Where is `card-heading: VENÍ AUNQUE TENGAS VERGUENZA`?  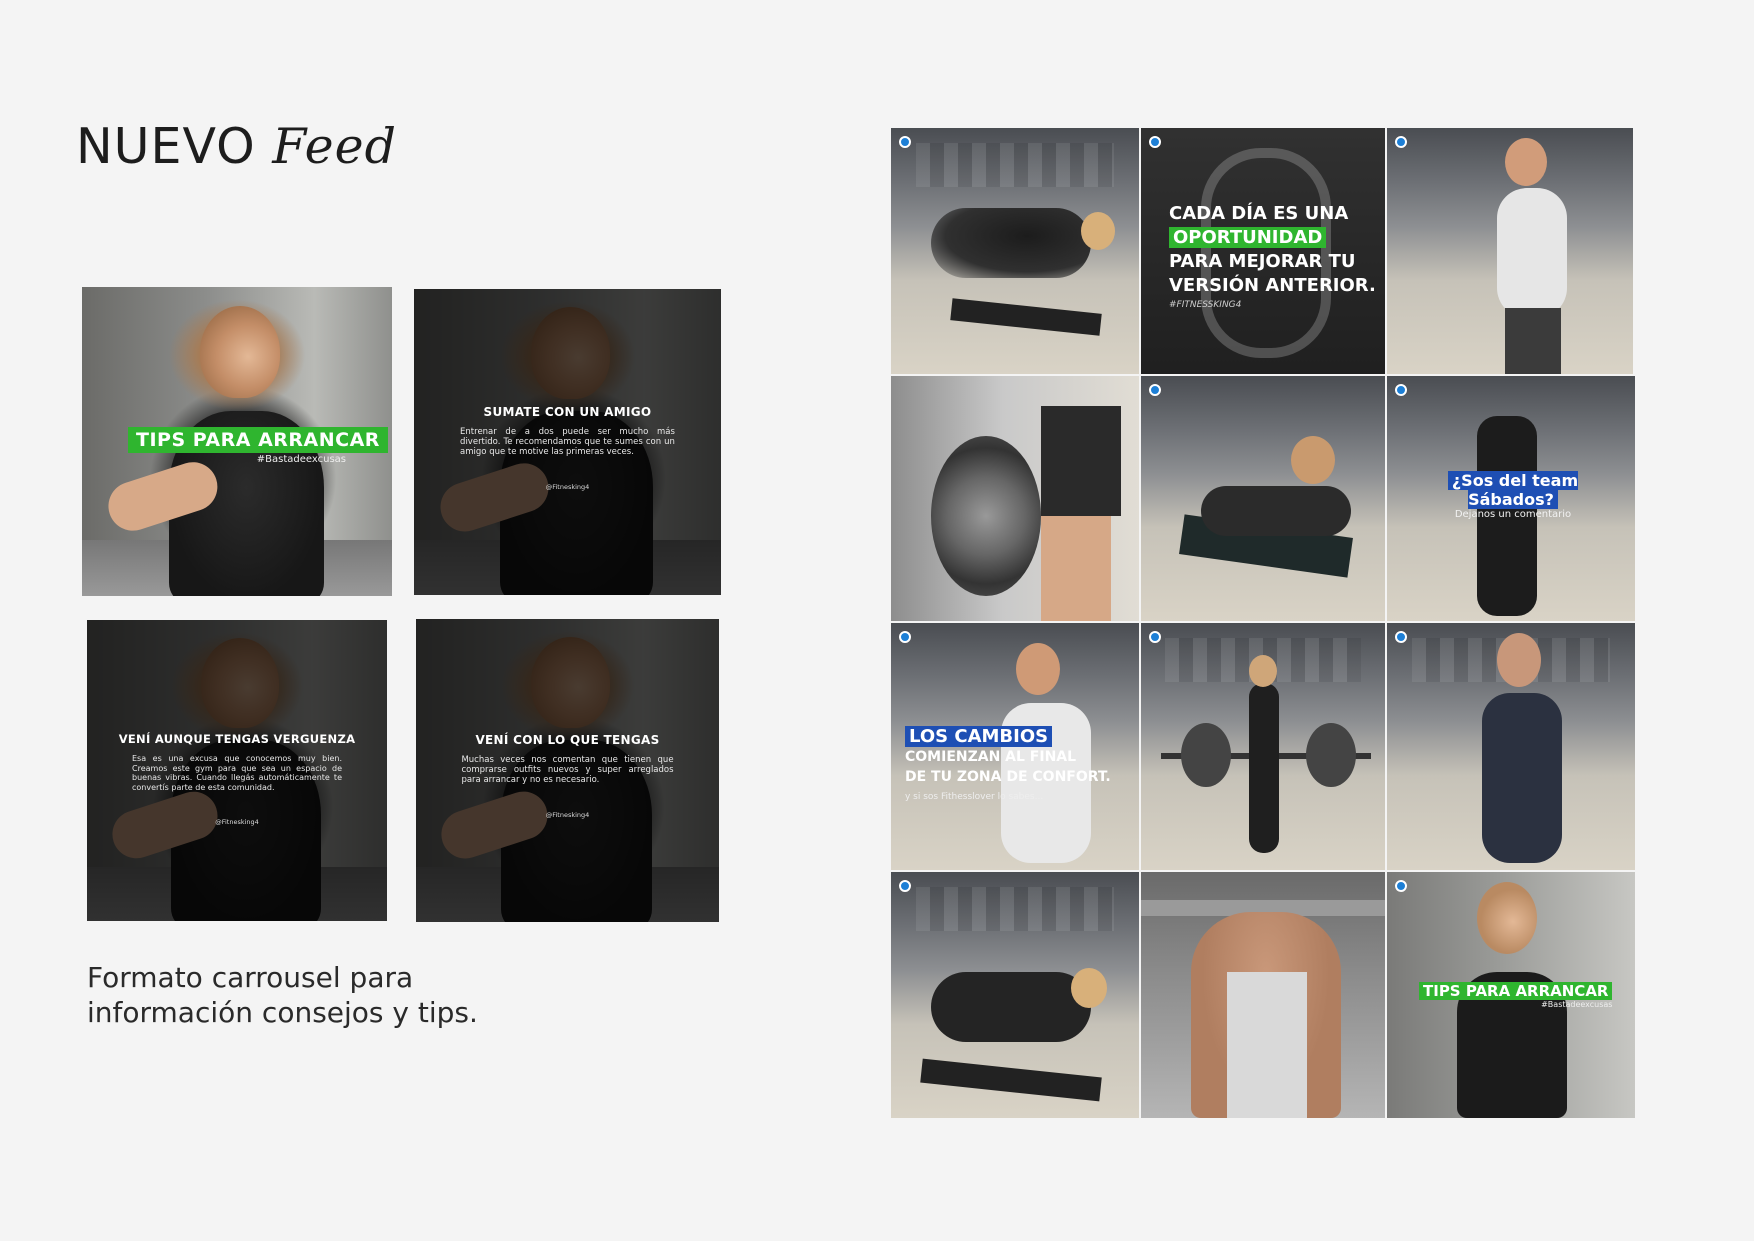
card-heading: VENÍ AUNQUE TENGAS VERGUENZA is located at coordinates (237, 739).